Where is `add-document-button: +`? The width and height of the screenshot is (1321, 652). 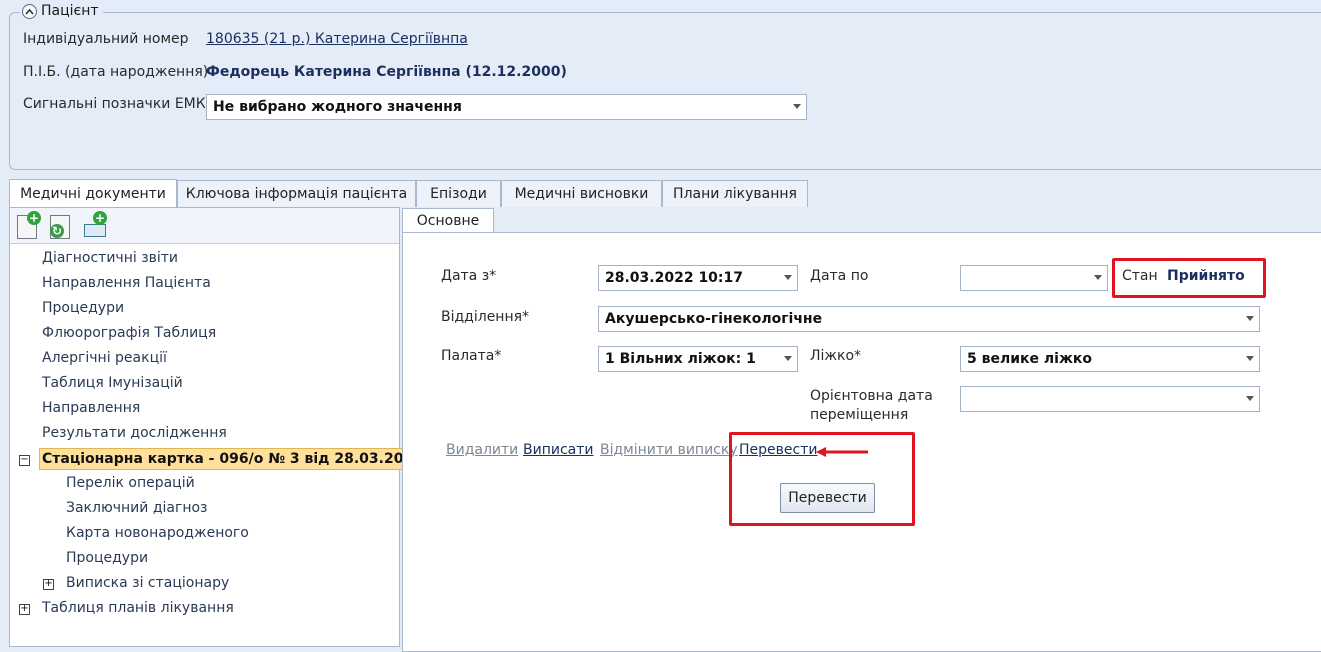
add-document-button: + is located at coordinates (28, 225).